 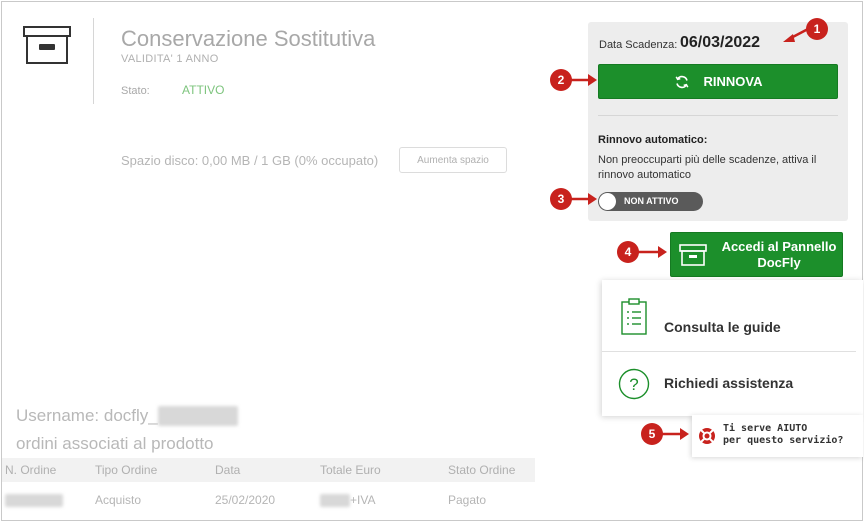 I want to click on product-validity: VALIDITA' 1 ANNO, so click(x=170, y=59).